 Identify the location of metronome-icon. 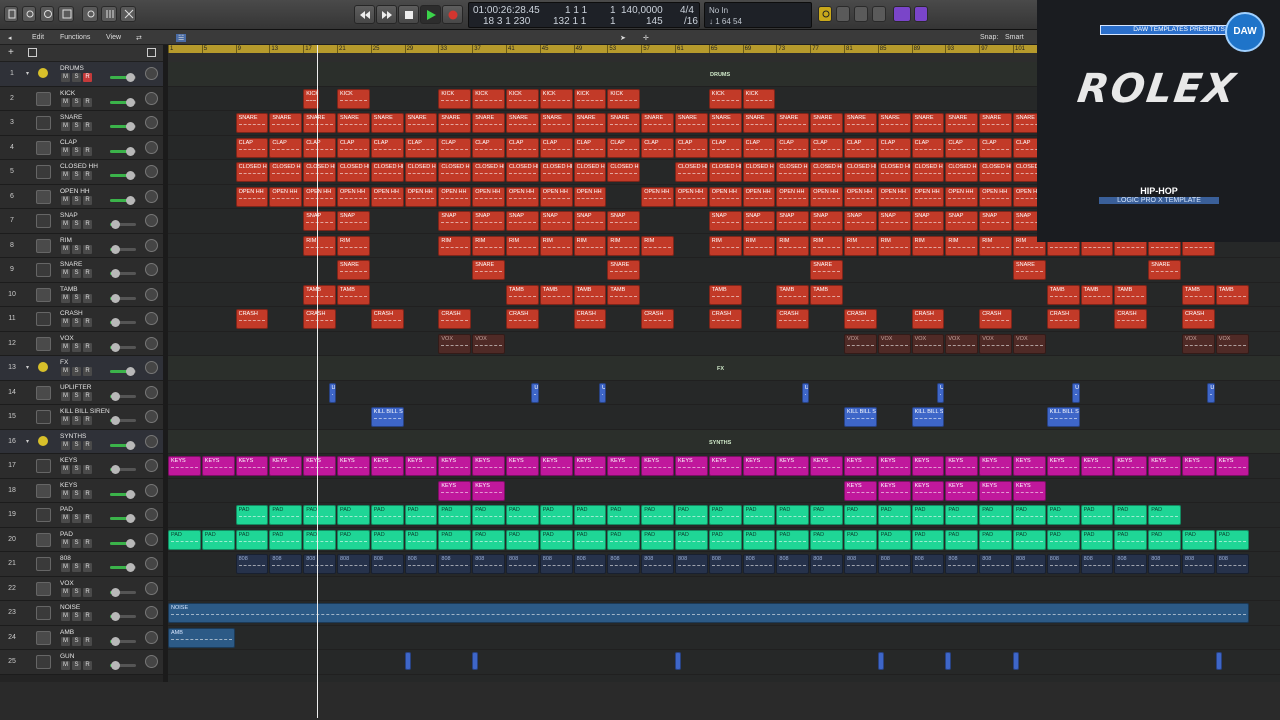
(921, 14).